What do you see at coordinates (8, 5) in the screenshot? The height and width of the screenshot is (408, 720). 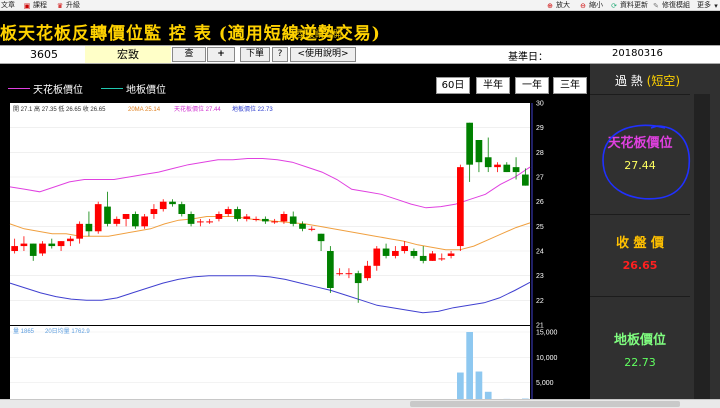 I see `toolbar-articles: 文章` at bounding box center [8, 5].